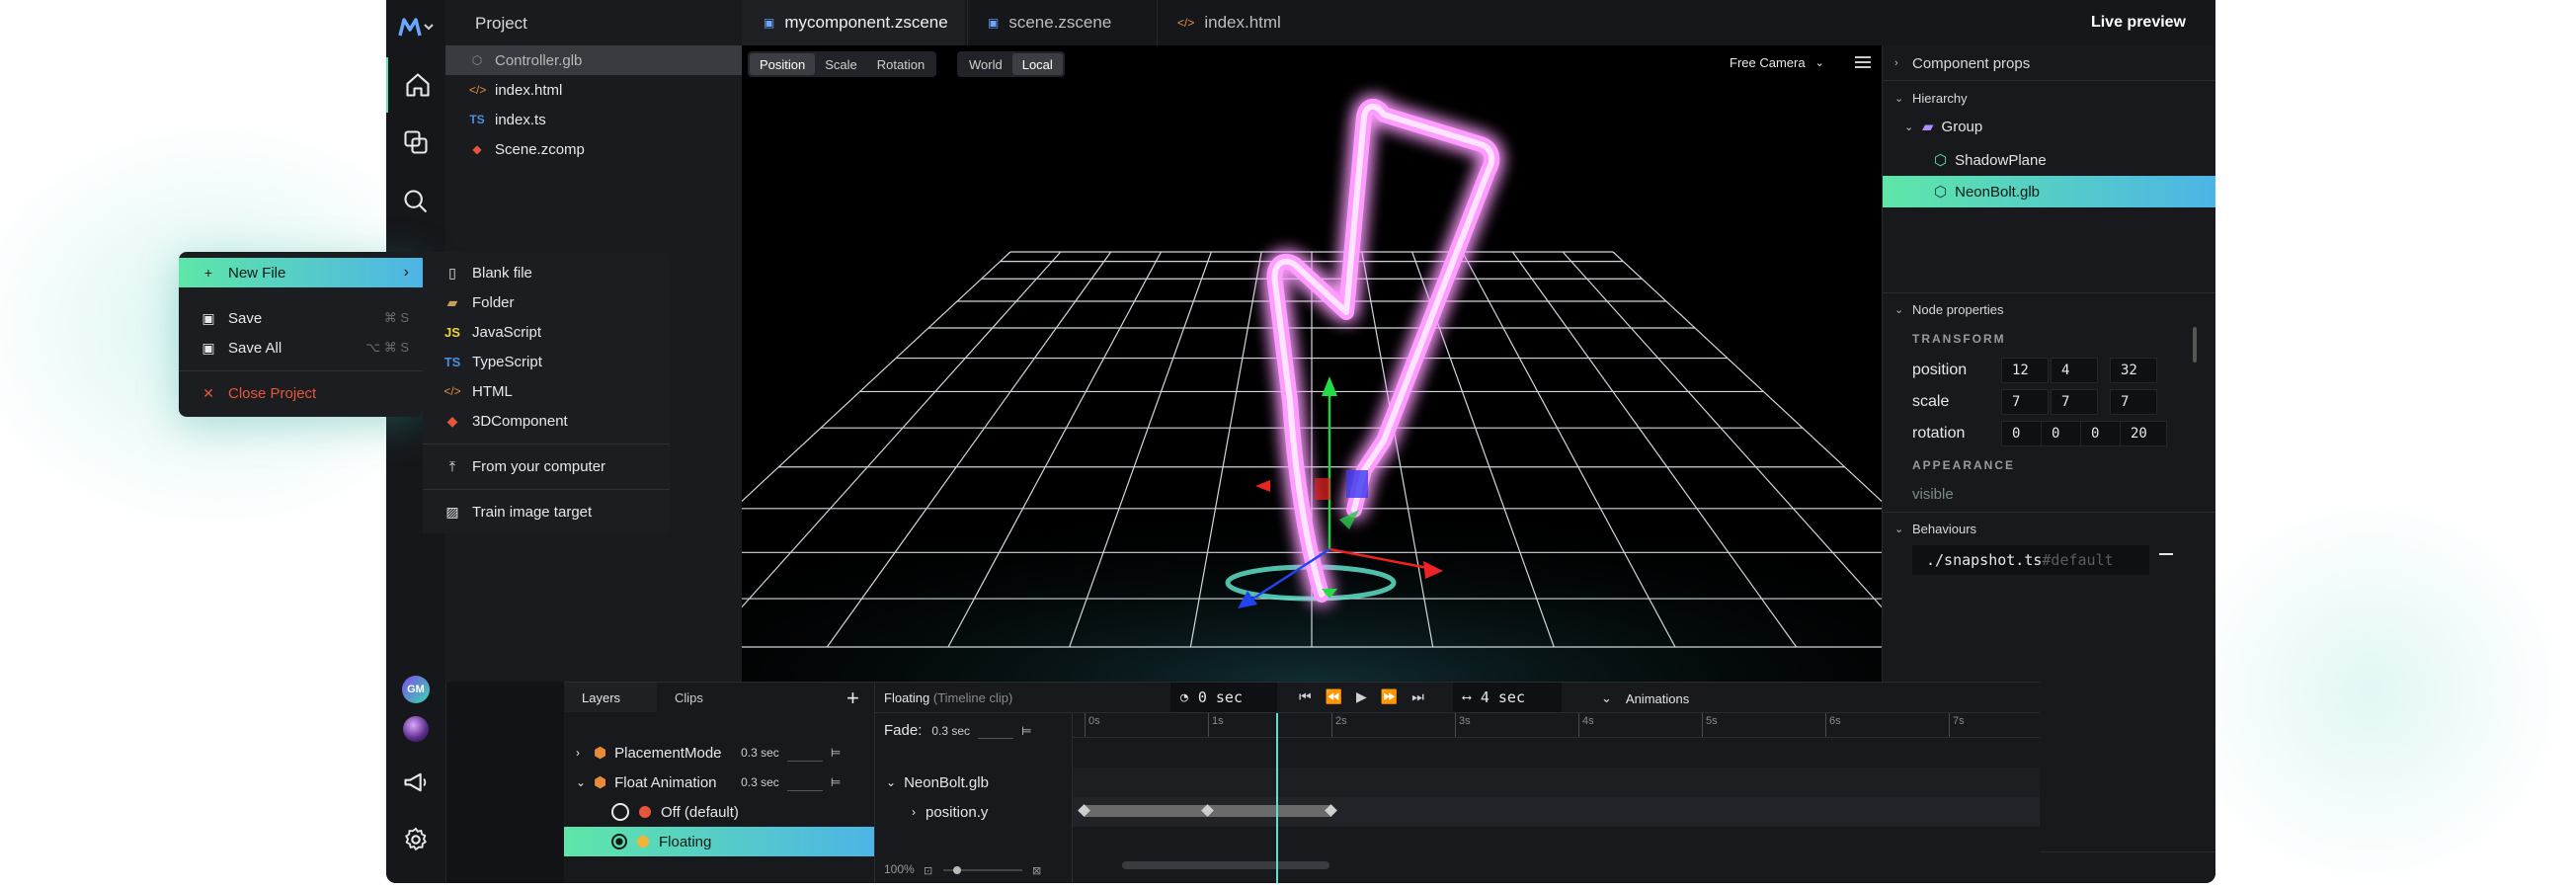 The image size is (2576, 889). Describe the element at coordinates (2025, 402) in the screenshot. I see `scale-x-input: 7` at that location.